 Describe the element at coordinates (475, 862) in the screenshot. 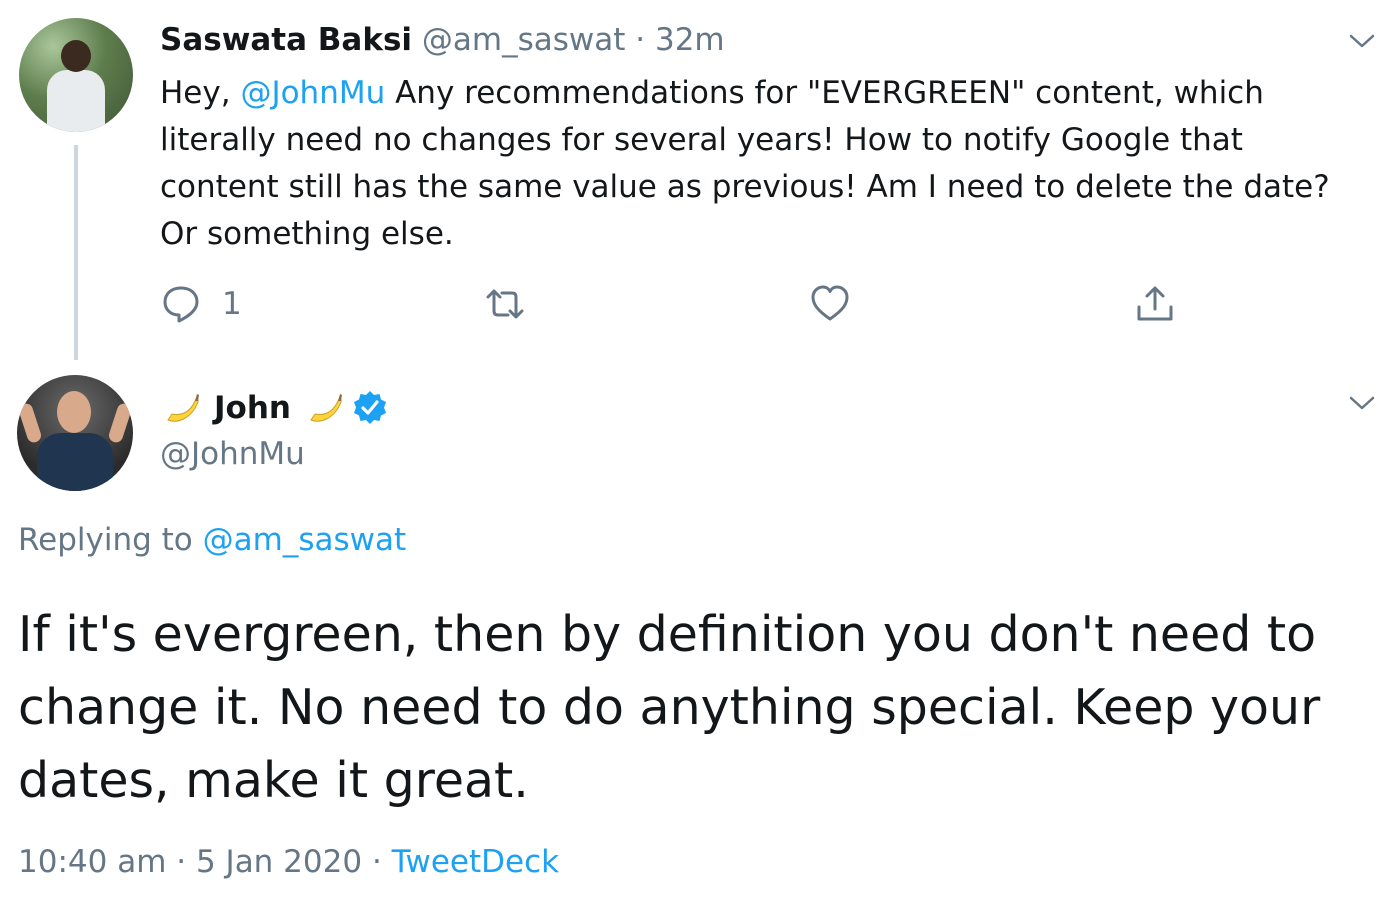

I see `tweet2-source: TweetDeck` at that location.